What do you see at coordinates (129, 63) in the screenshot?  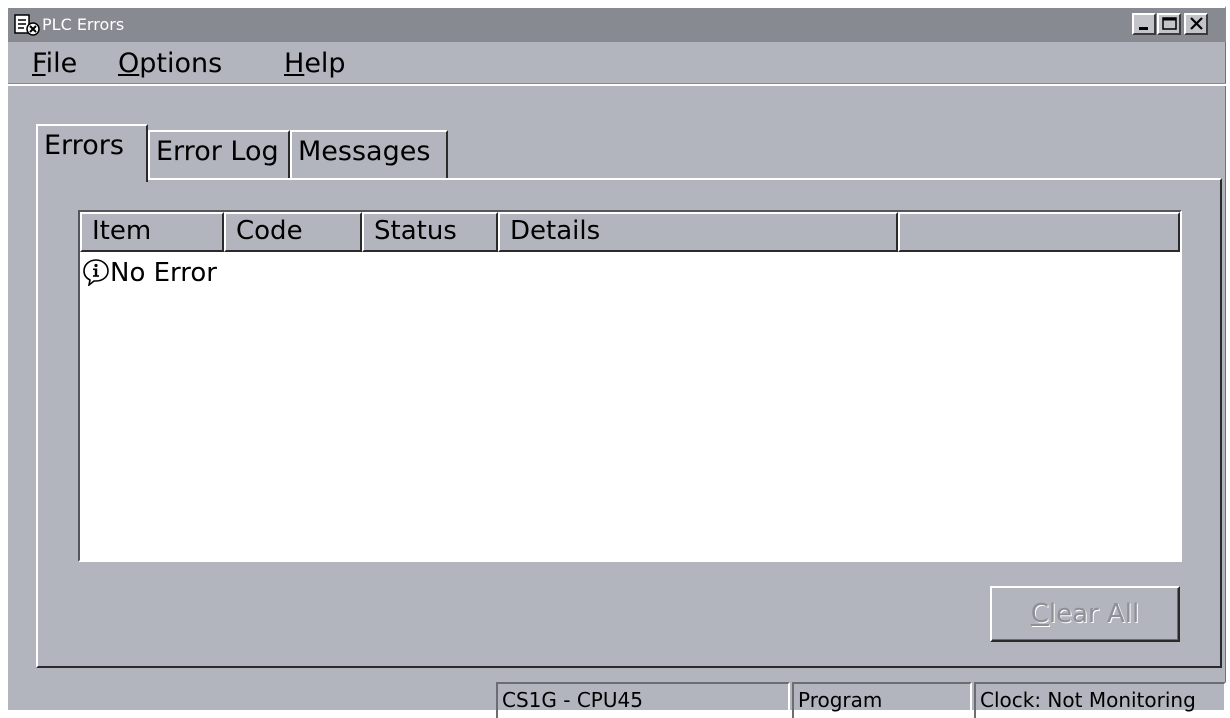 I see `menu-options-accel: O` at bounding box center [129, 63].